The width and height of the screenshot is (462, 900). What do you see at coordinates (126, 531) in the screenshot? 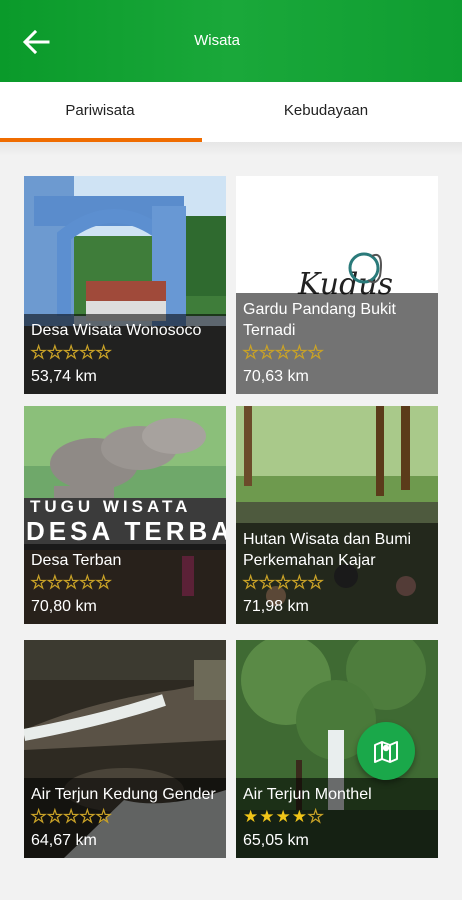
I see `svg-text: DESA TERBAN` at bounding box center [126, 531].